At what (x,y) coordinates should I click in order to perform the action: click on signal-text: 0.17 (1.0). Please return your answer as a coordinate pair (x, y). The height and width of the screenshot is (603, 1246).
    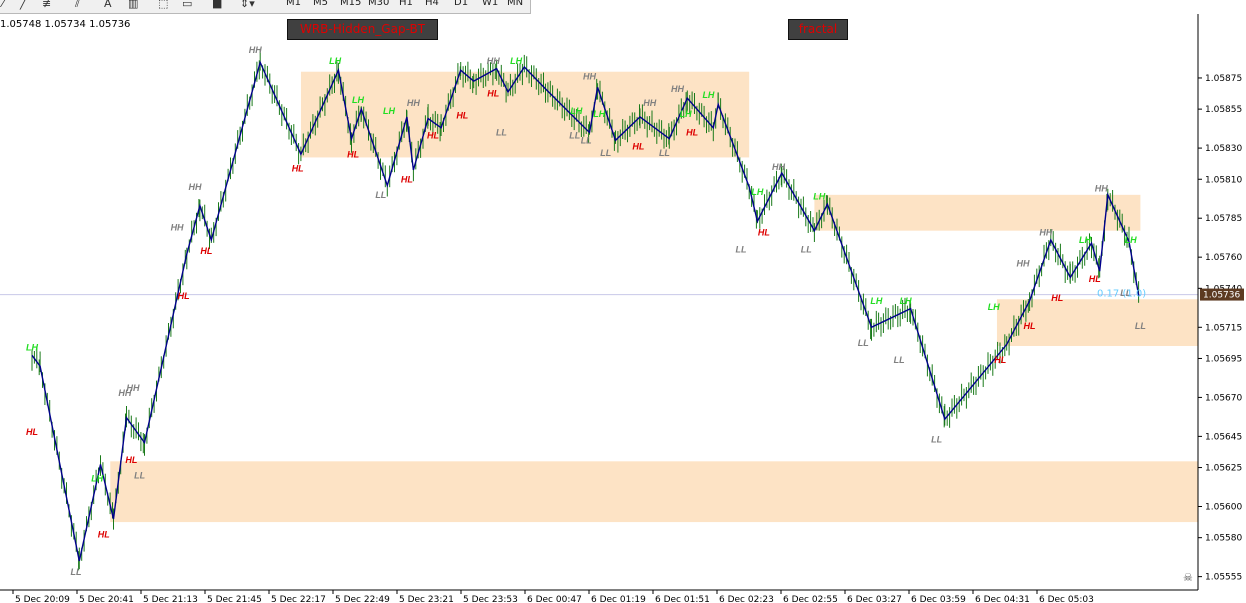
    Looking at the image, I should click on (1121, 294).